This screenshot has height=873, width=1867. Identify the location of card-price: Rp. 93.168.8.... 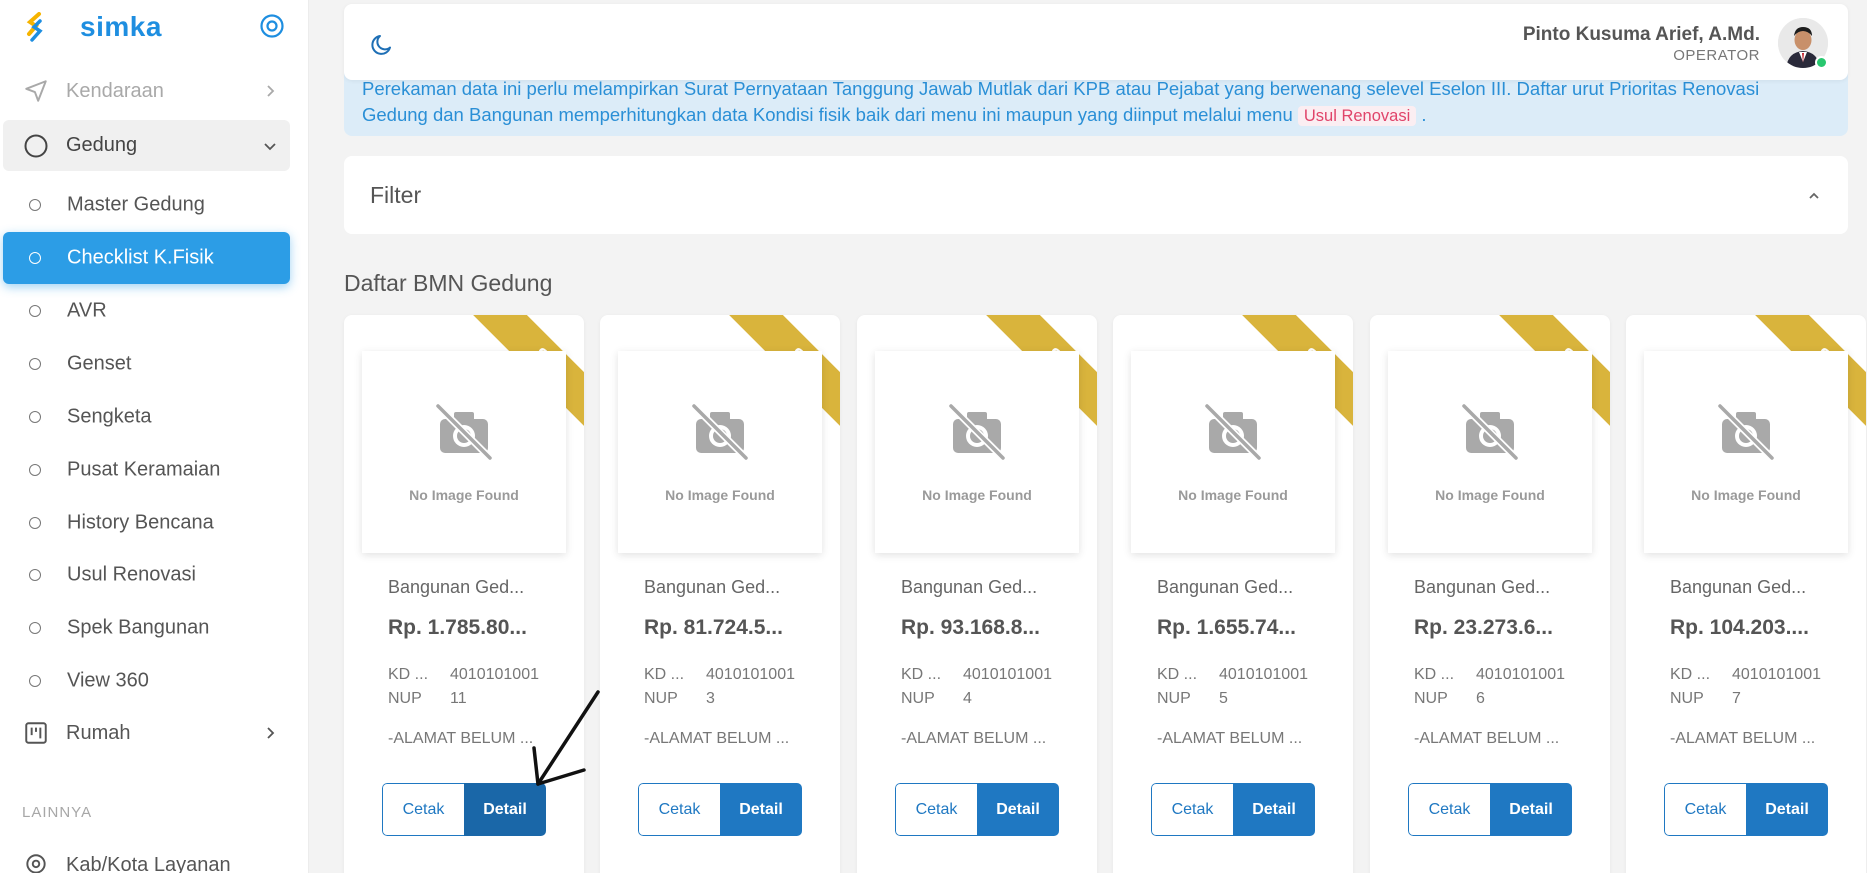
(970, 627).